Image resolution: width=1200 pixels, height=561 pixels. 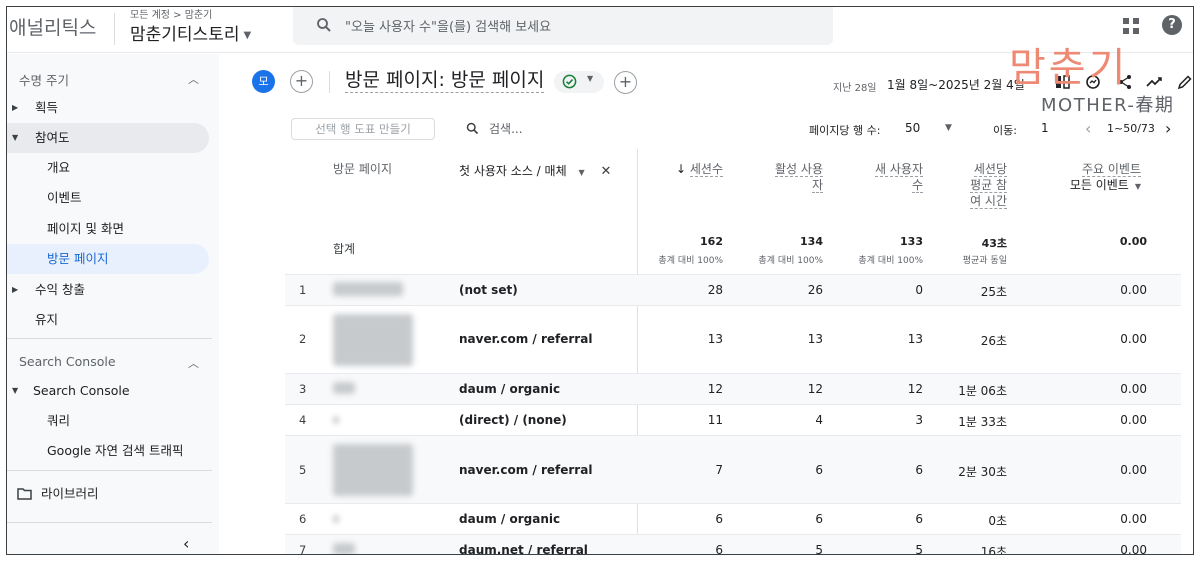 What do you see at coordinates (67, 361) in the screenshot?
I see `sidebar-section-search-console: Search Console` at bounding box center [67, 361].